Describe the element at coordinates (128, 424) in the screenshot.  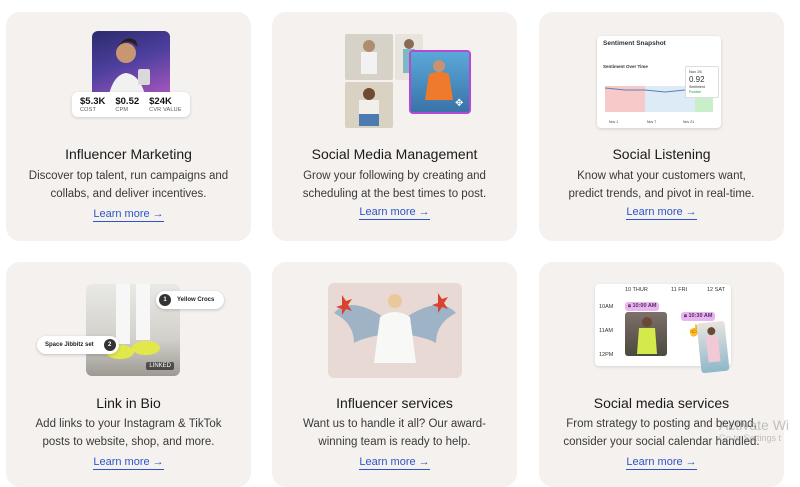
I see `desc-line: Add links to your Instagram & TikTok` at that location.